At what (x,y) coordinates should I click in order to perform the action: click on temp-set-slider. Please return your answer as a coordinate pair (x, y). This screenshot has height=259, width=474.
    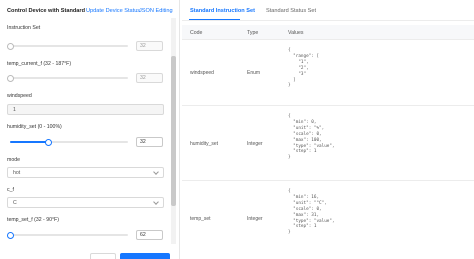
    Looking at the image, I should click on (67, 235).